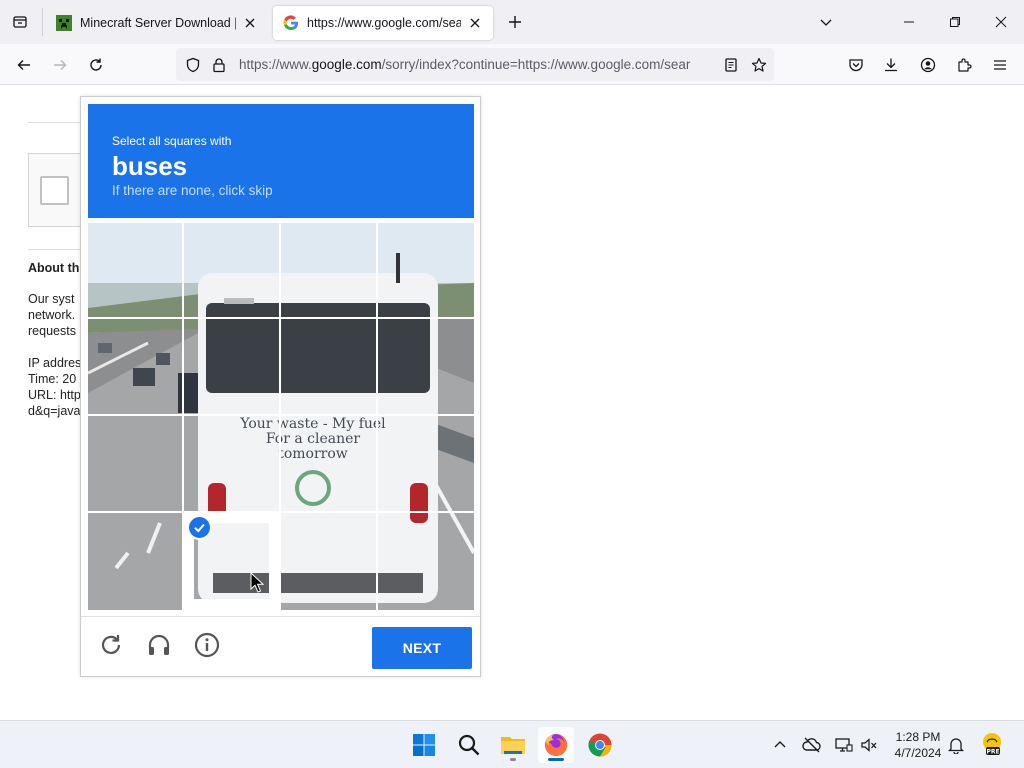 This screenshot has width=1024, height=768. I want to click on windows-insider-icon: PRE, so click(992, 744).